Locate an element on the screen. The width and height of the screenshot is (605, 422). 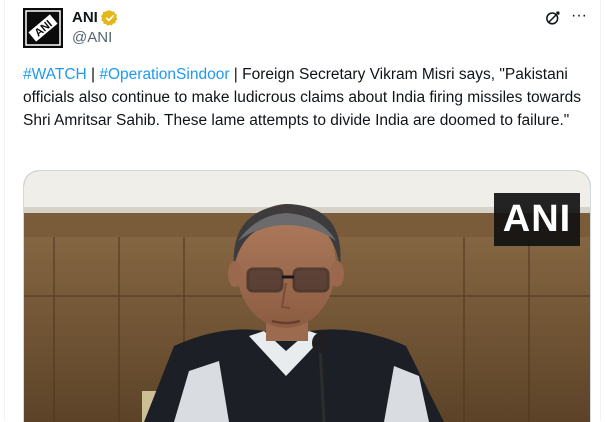
ani-watermark: ANI is located at coordinates (537, 219).